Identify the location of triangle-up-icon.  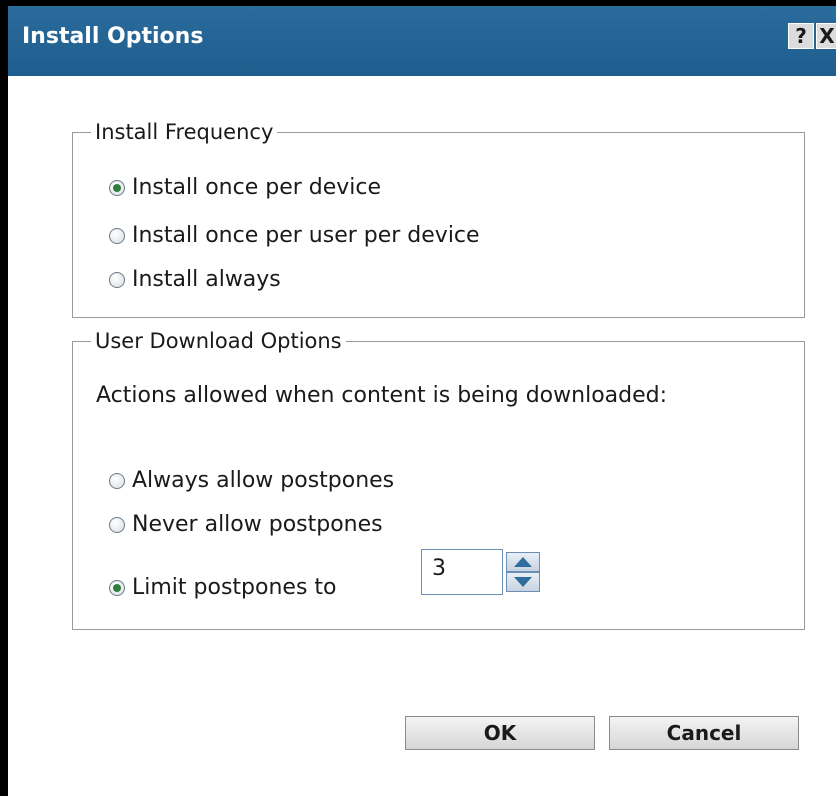
(523, 562).